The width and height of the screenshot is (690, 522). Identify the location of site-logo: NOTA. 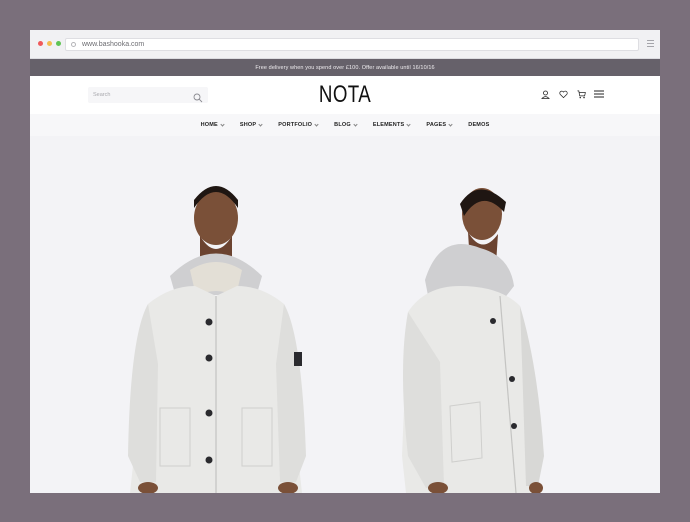
(344, 95).